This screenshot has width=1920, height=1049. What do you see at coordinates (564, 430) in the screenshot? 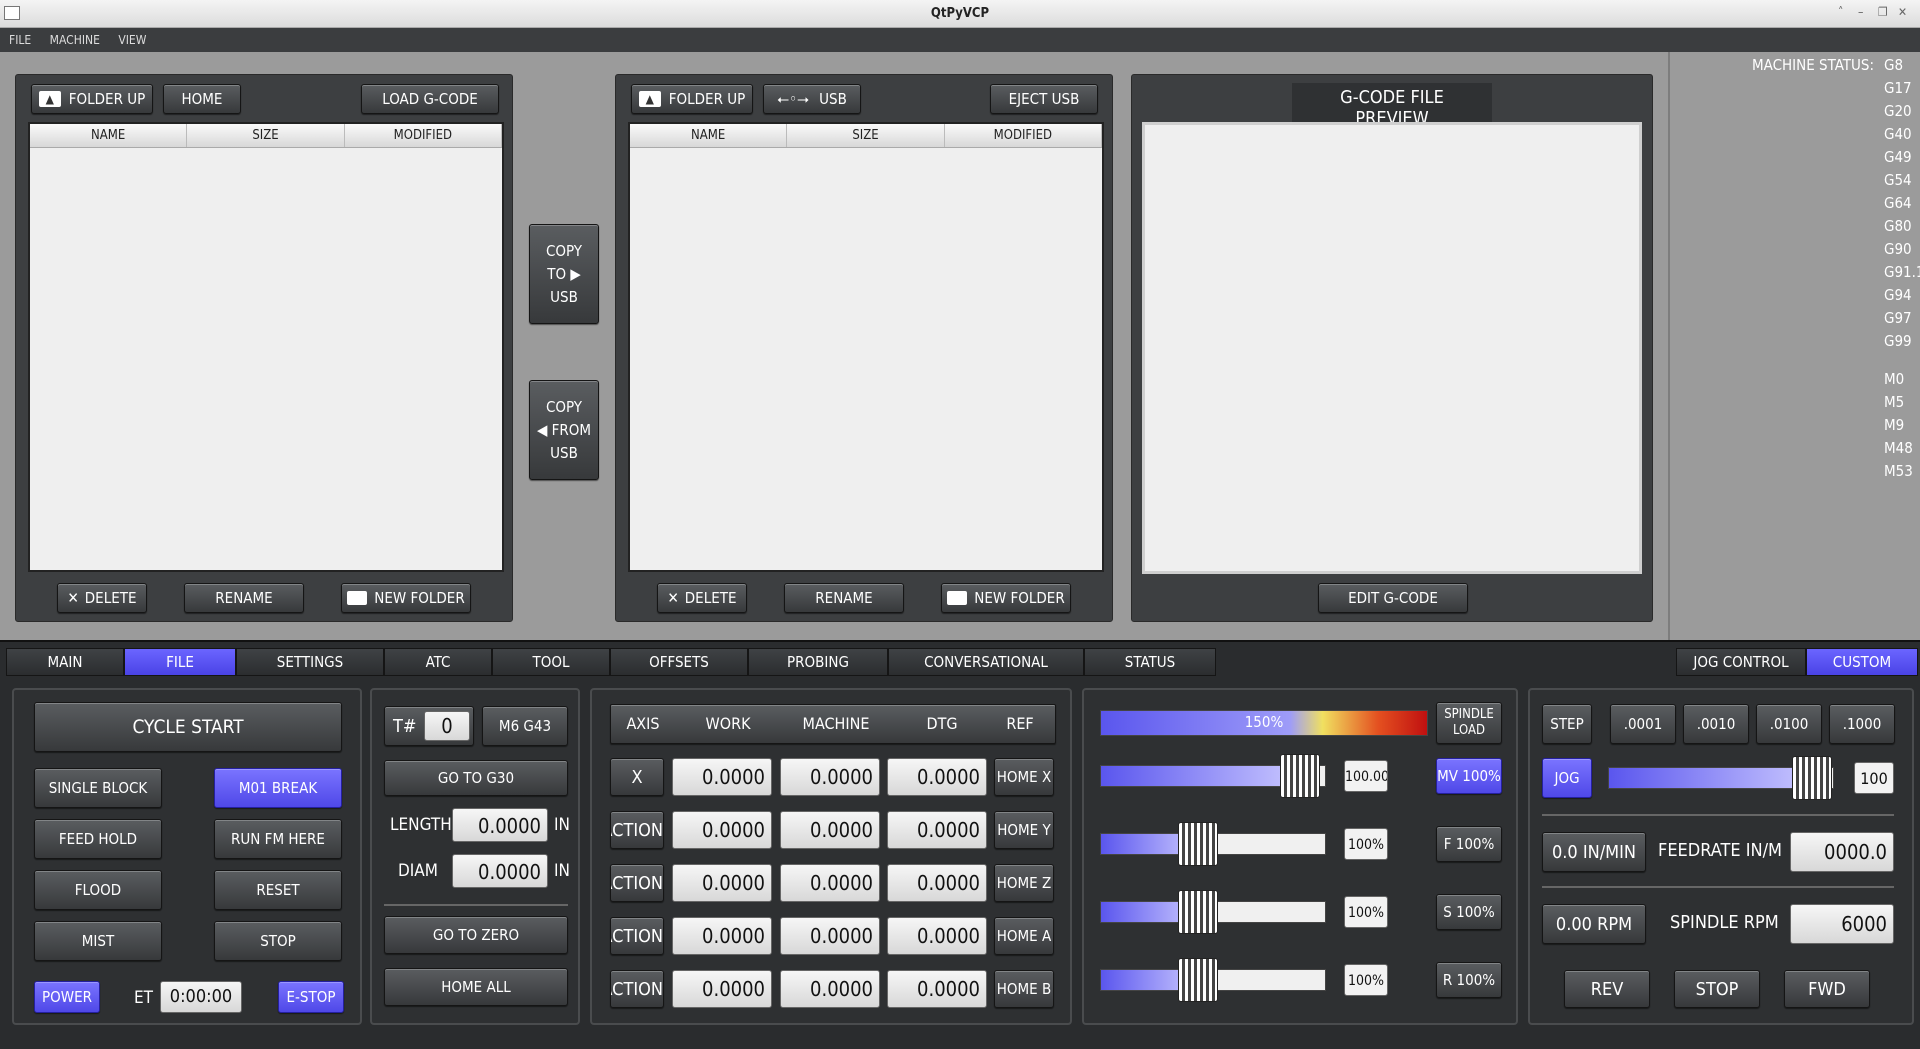
I see `copy-from-usb-button: COPY ◀ FROM USB` at bounding box center [564, 430].